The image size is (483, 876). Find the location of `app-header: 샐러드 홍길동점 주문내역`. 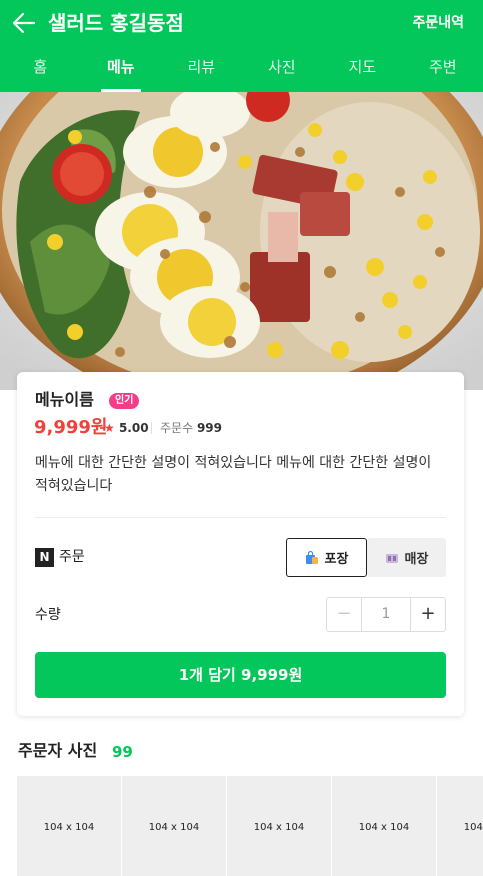

app-header: 샐러드 홍길동점 주문내역 is located at coordinates (241, 22).